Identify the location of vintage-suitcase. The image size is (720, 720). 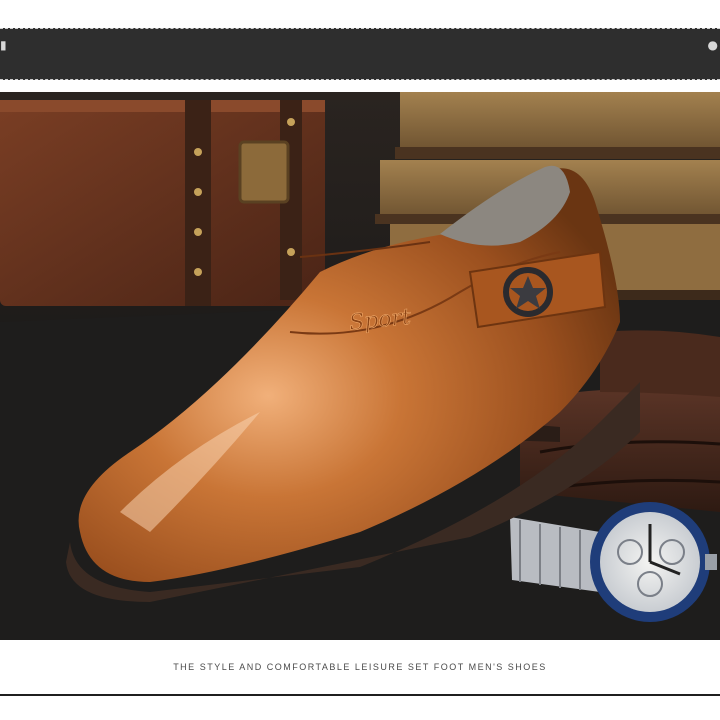
(162, 203).